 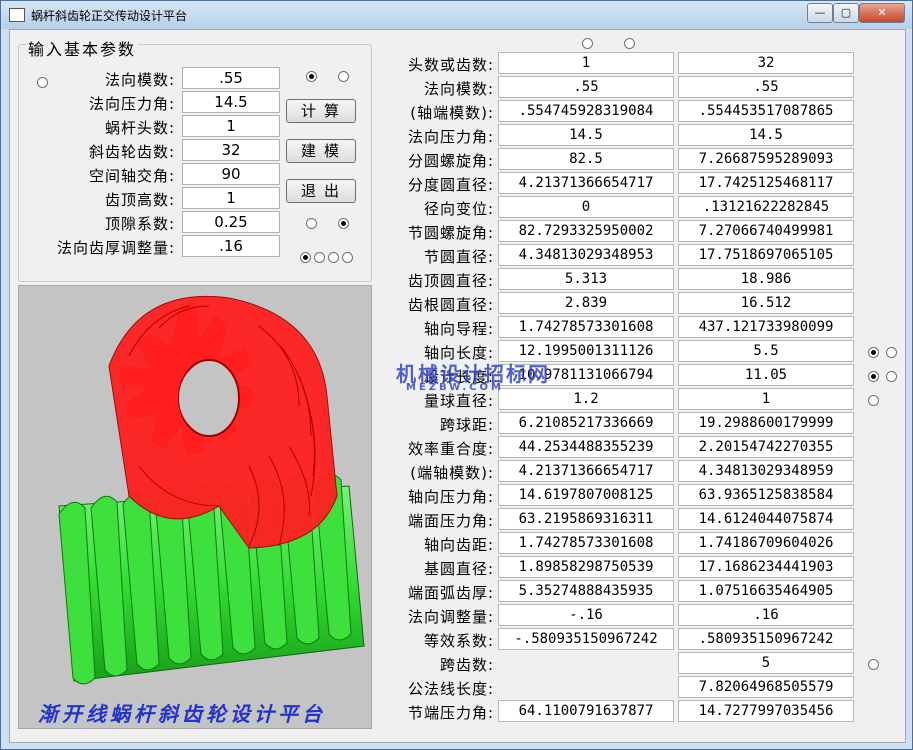 I want to click on result-label: 齿顶圆直径:, so click(x=450, y=281).